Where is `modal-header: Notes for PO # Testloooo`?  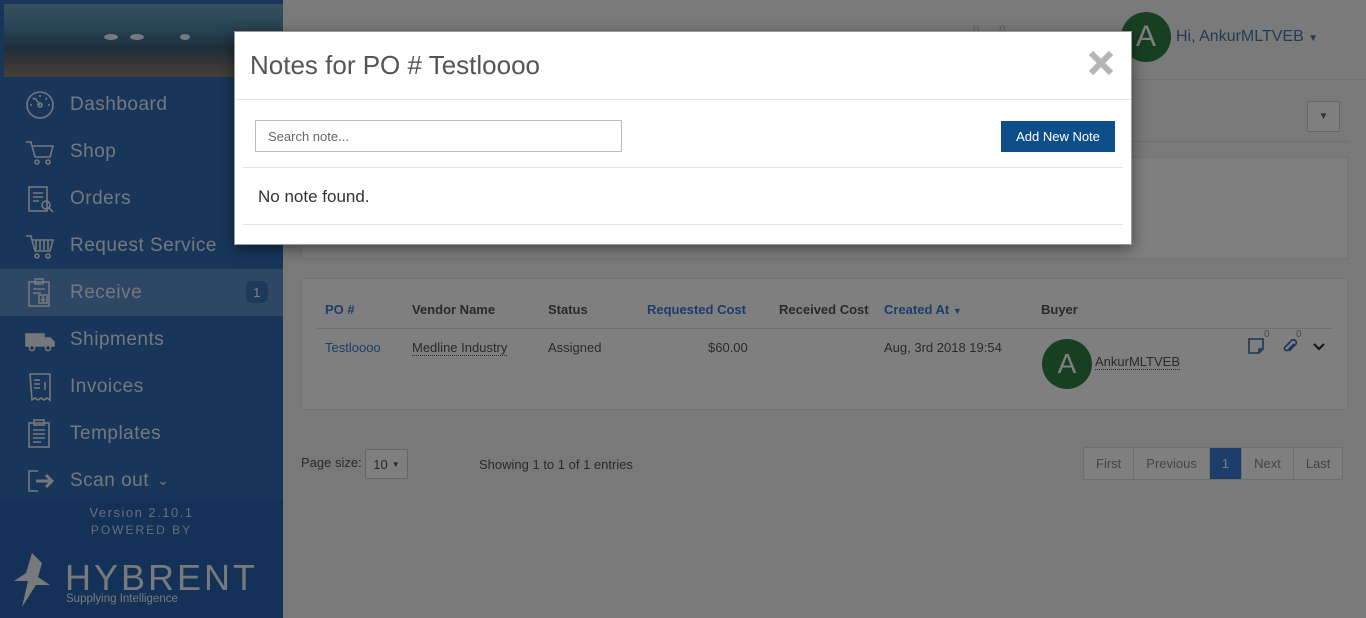 modal-header: Notes for PO # Testloooo is located at coordinates (683, 66).